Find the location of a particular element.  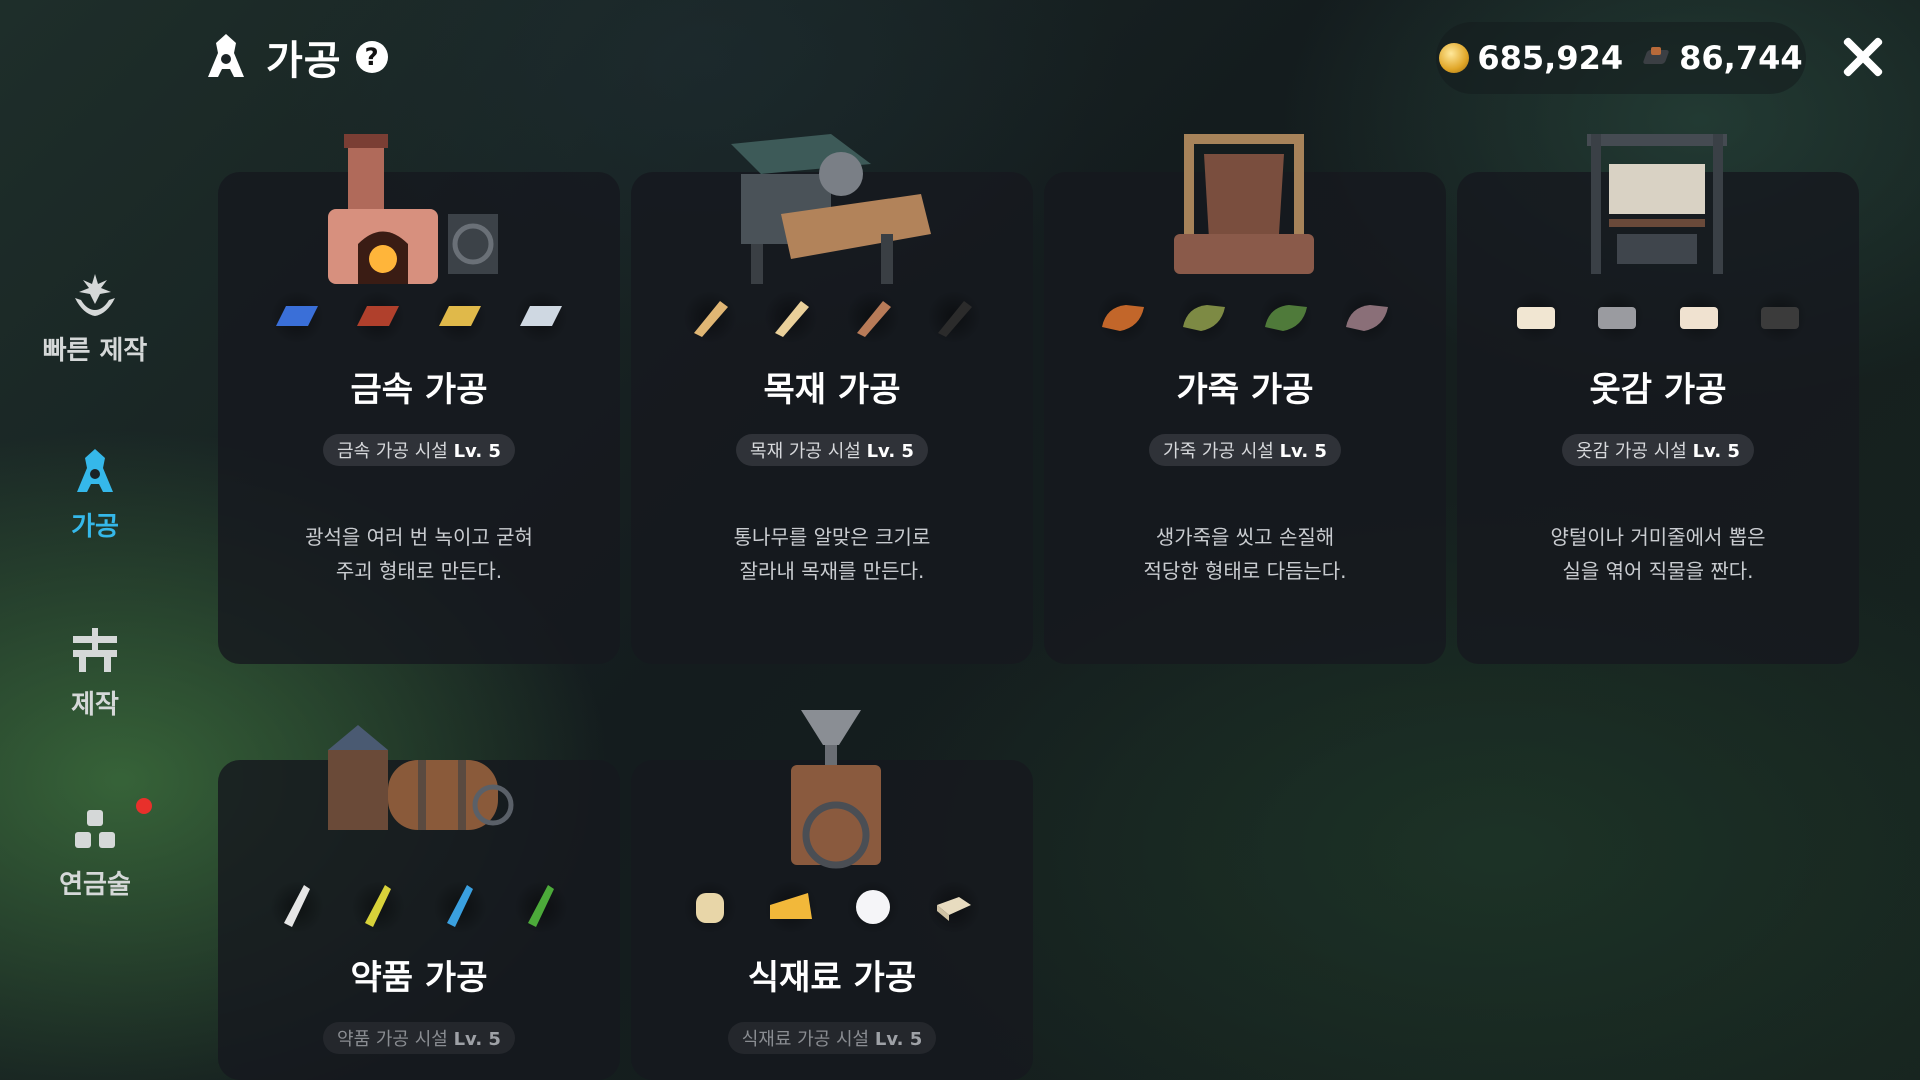

desc-line-2: 실을 엮어 직물을 짠다. is located at coordinates (1658, 571).